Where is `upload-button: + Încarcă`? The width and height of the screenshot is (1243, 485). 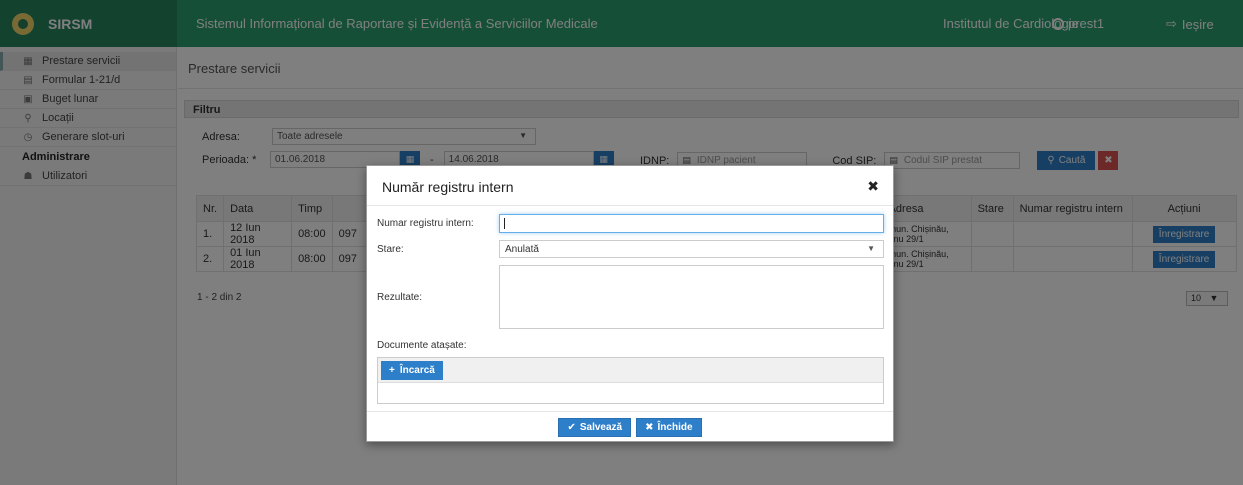 upload-button: + Încarcă is located at coordinates (412, 370).